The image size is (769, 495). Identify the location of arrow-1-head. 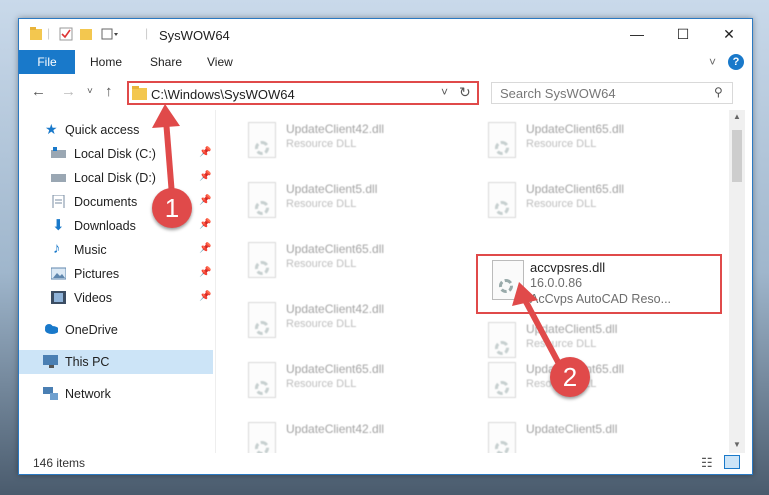
(166, 116).